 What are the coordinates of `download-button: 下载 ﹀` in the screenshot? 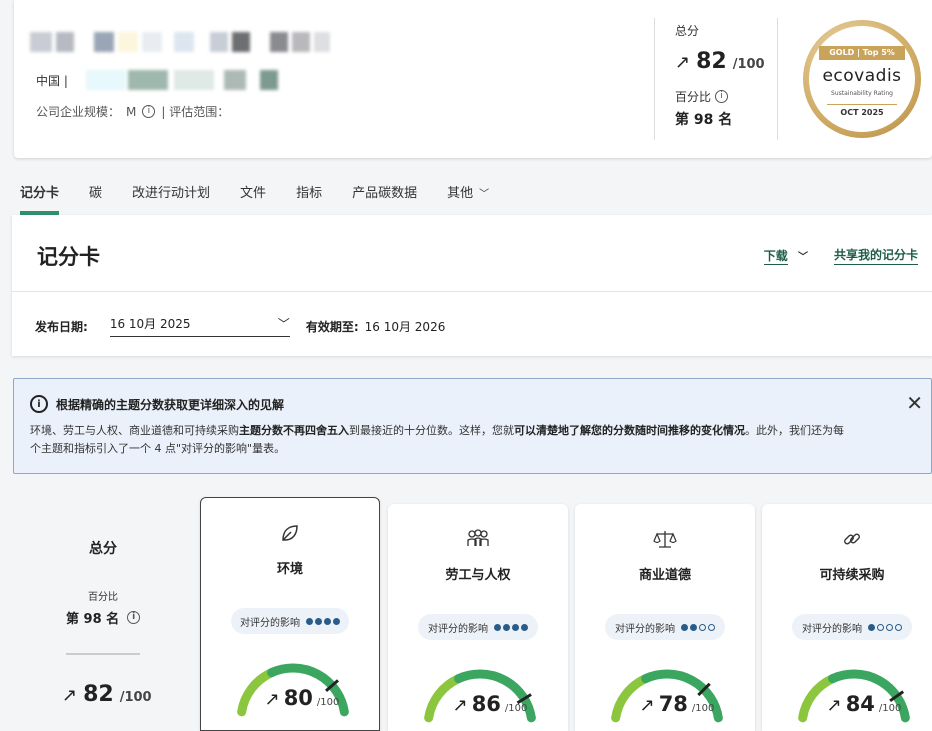 It's located at (785, 256).